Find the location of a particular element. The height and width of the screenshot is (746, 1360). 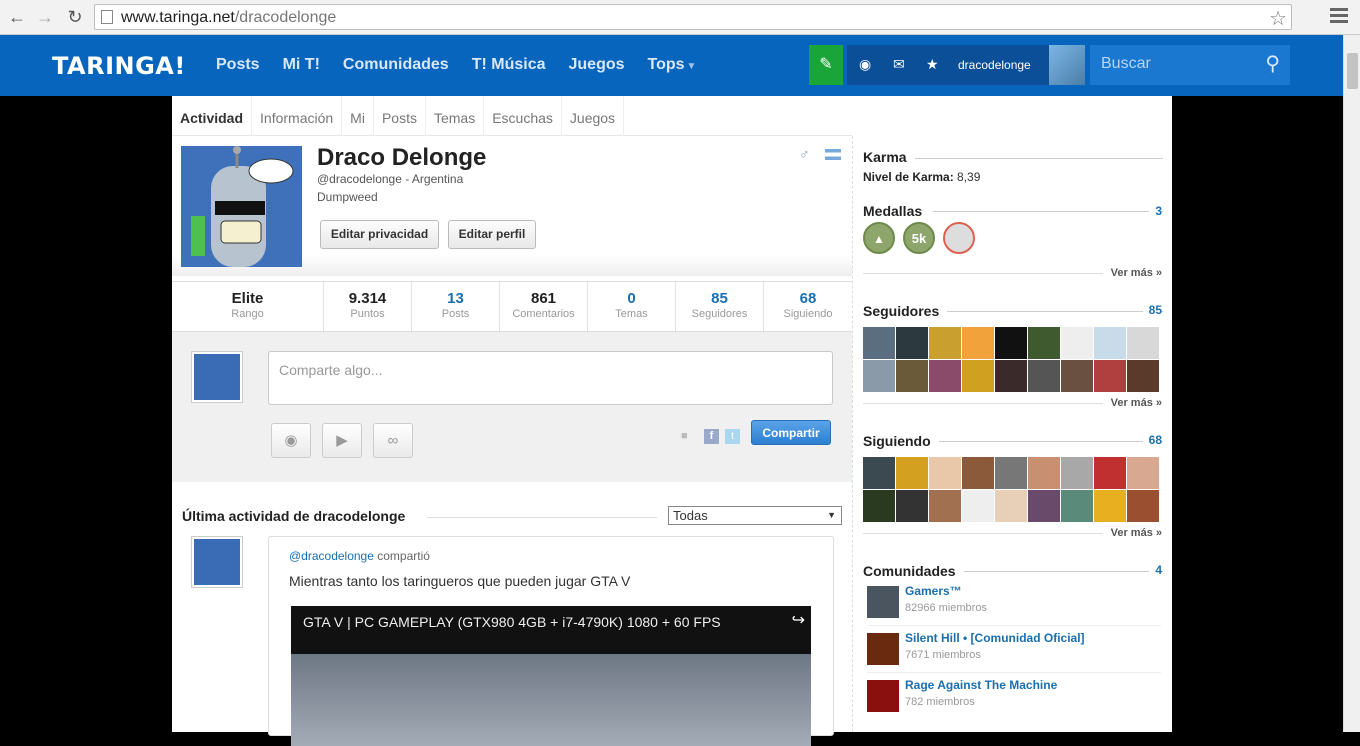

medals-count: 3 is located at coordinates (1155, 211).